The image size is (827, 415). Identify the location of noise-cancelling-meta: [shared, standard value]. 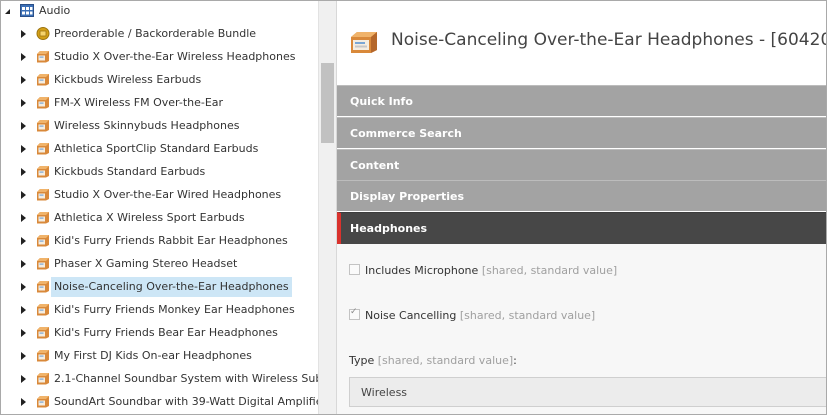
(527, 315).